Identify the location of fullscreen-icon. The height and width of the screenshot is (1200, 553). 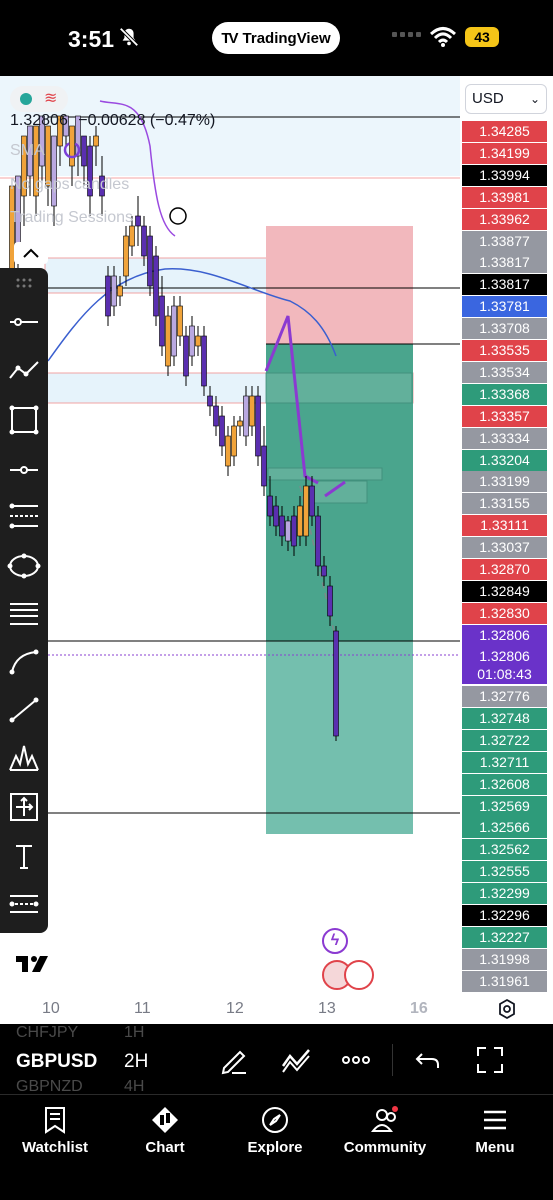
(490, 1060).